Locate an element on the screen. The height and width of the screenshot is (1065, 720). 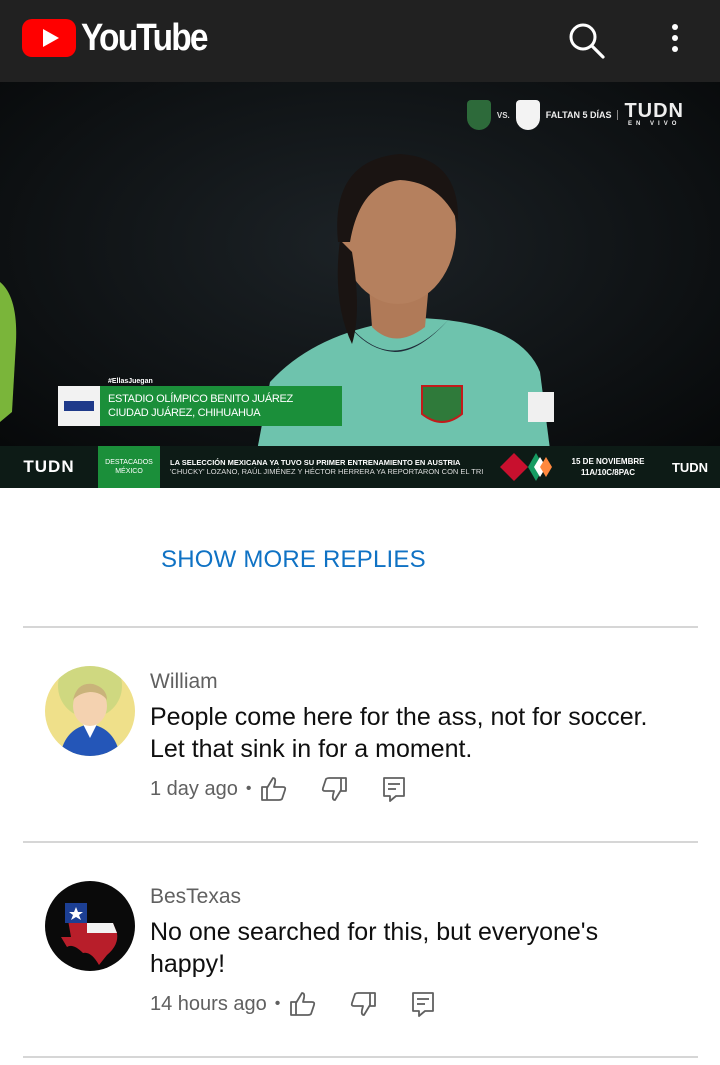
ticker-date-line2: 11A/10C/8PAC is located at coordinates (608, 472).